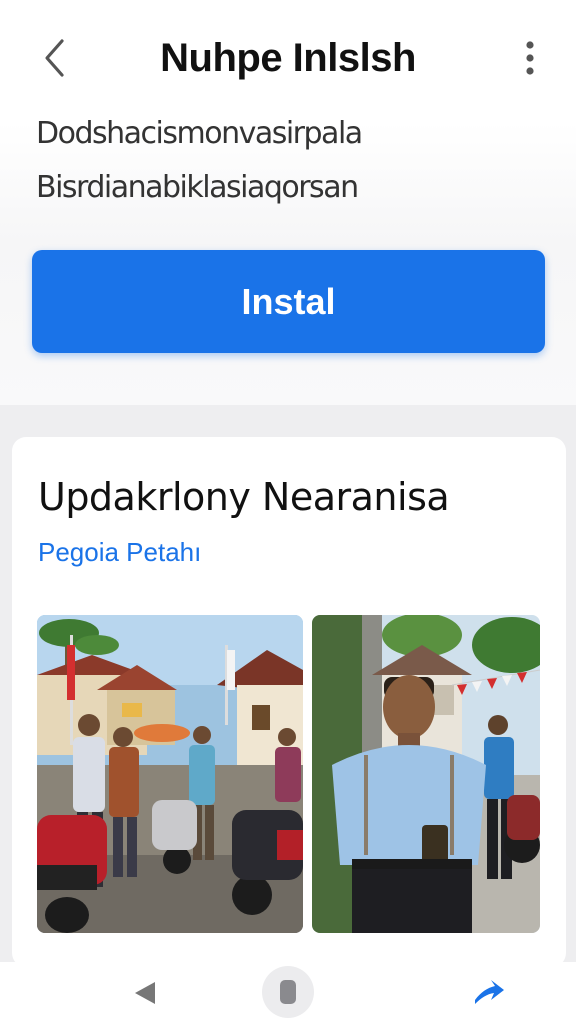 The height and width of the screenshot is (1024, 576). Describe the element at coordinates (197, 187) in the screenshot. I see `description-line-2: Bisrdianabiklasiaqorsan` at that location.